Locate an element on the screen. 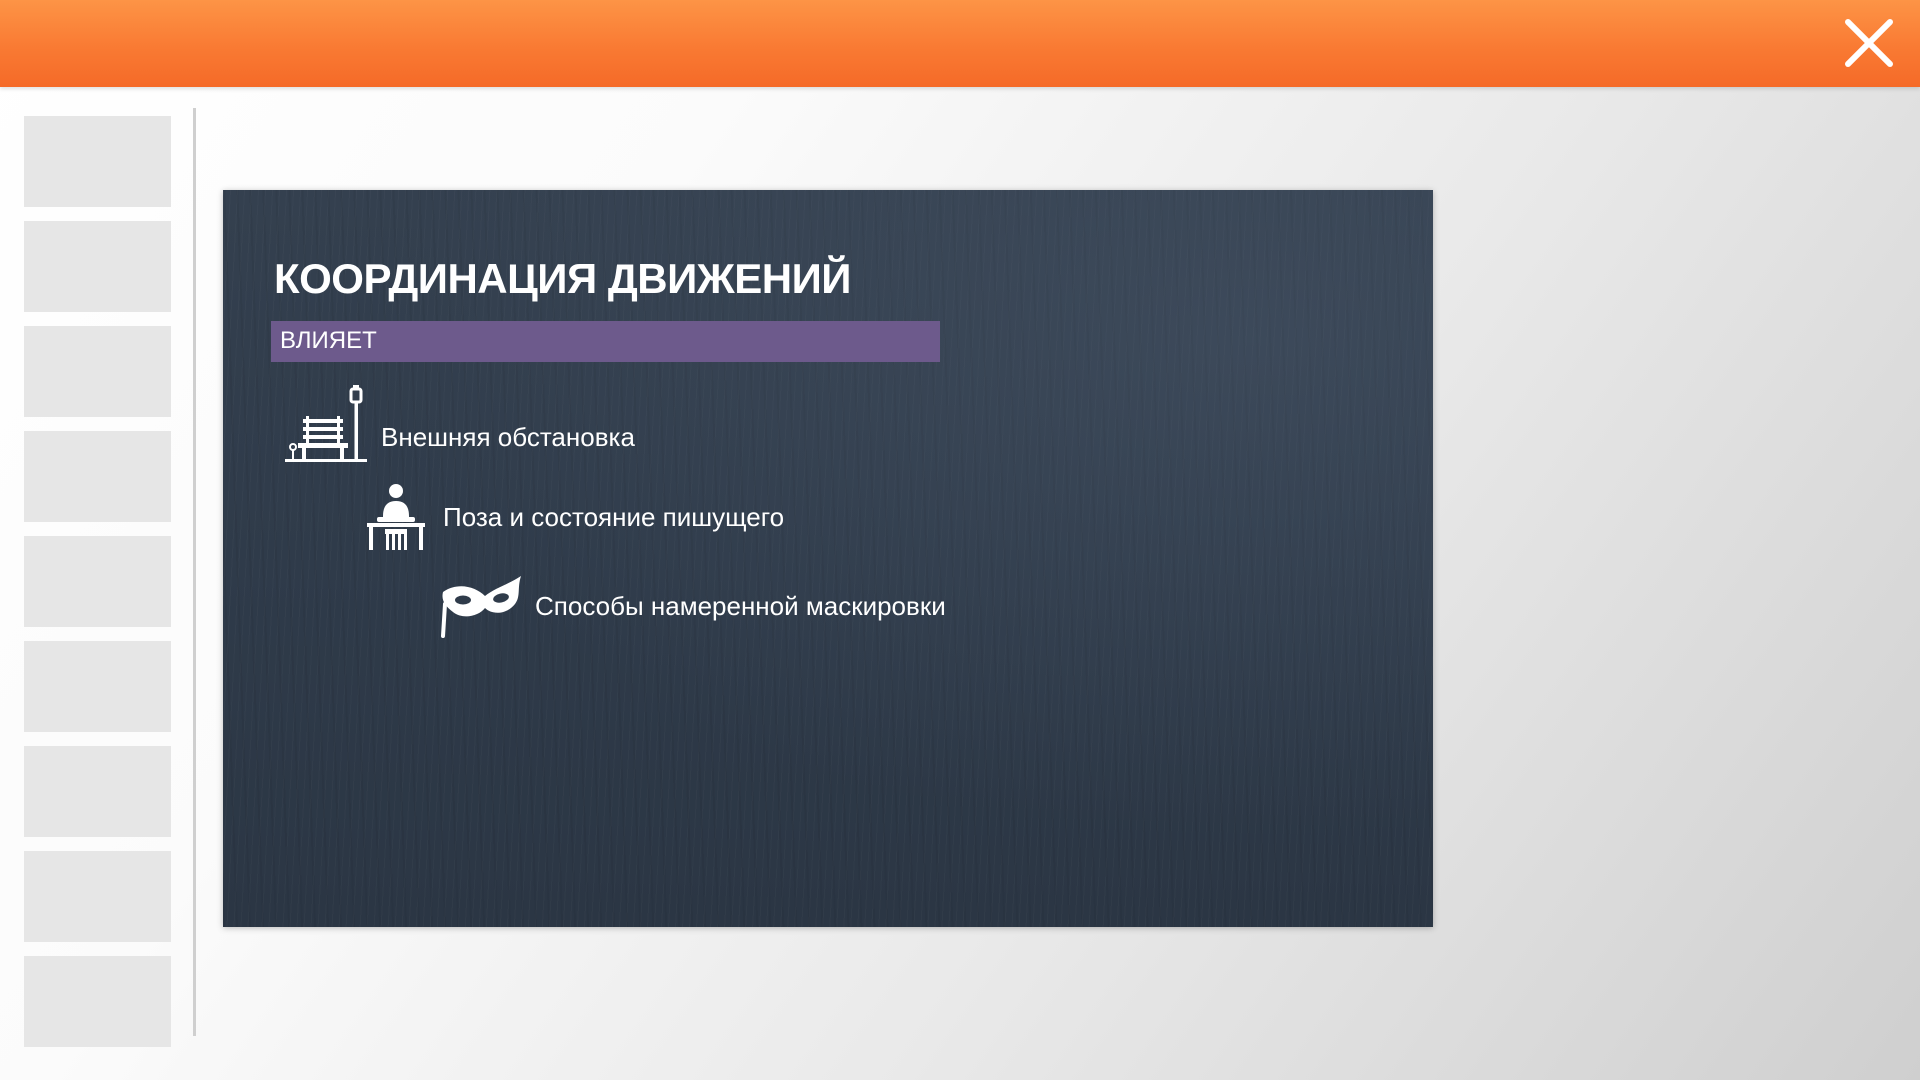 This screenshot has width=1920, height=1080. slide-thumbnail-list is located at coordinates (97, 588).